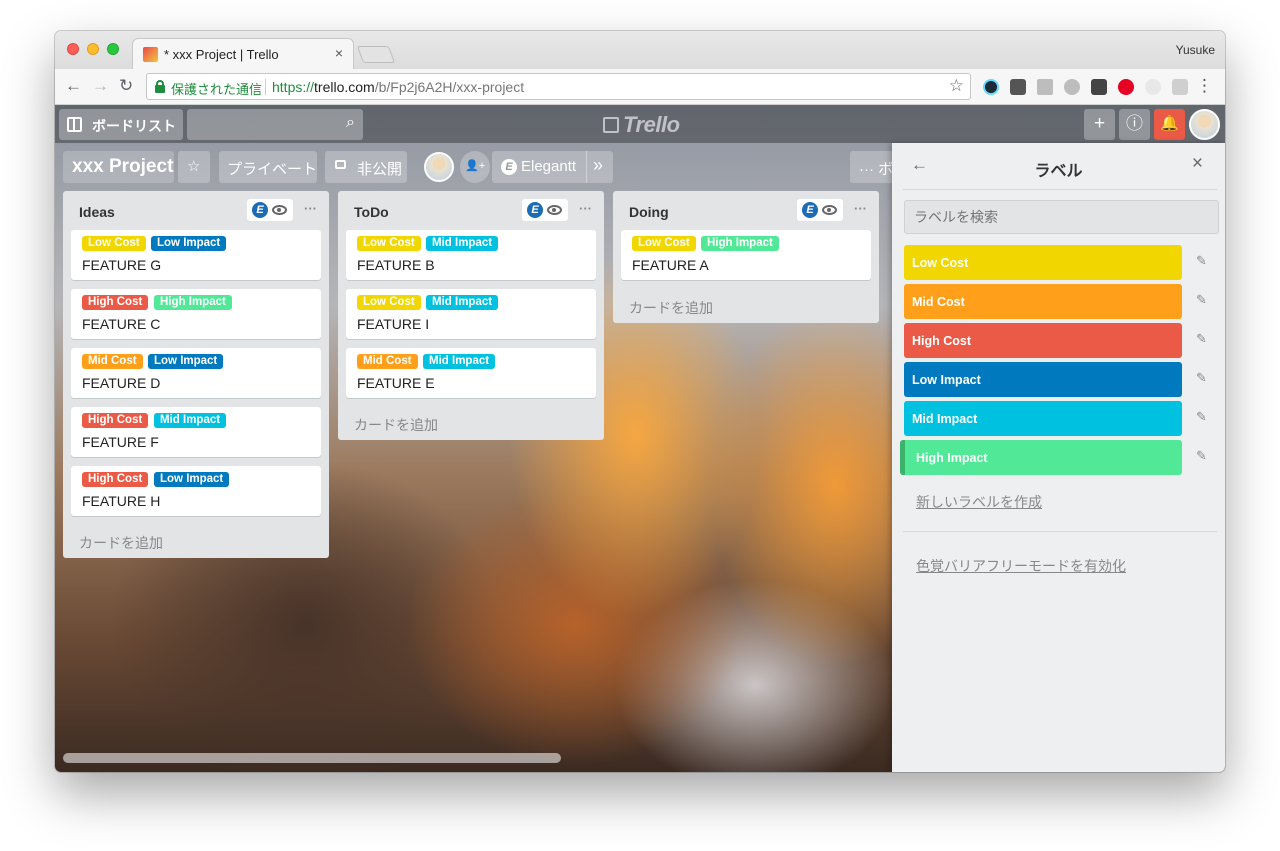 Image resolution: width=1280 pixels, height=851 pixels. Describe the element at coordinates (134, 126) in the screenshot. I see `boards-label: ボードリスト` at that location.